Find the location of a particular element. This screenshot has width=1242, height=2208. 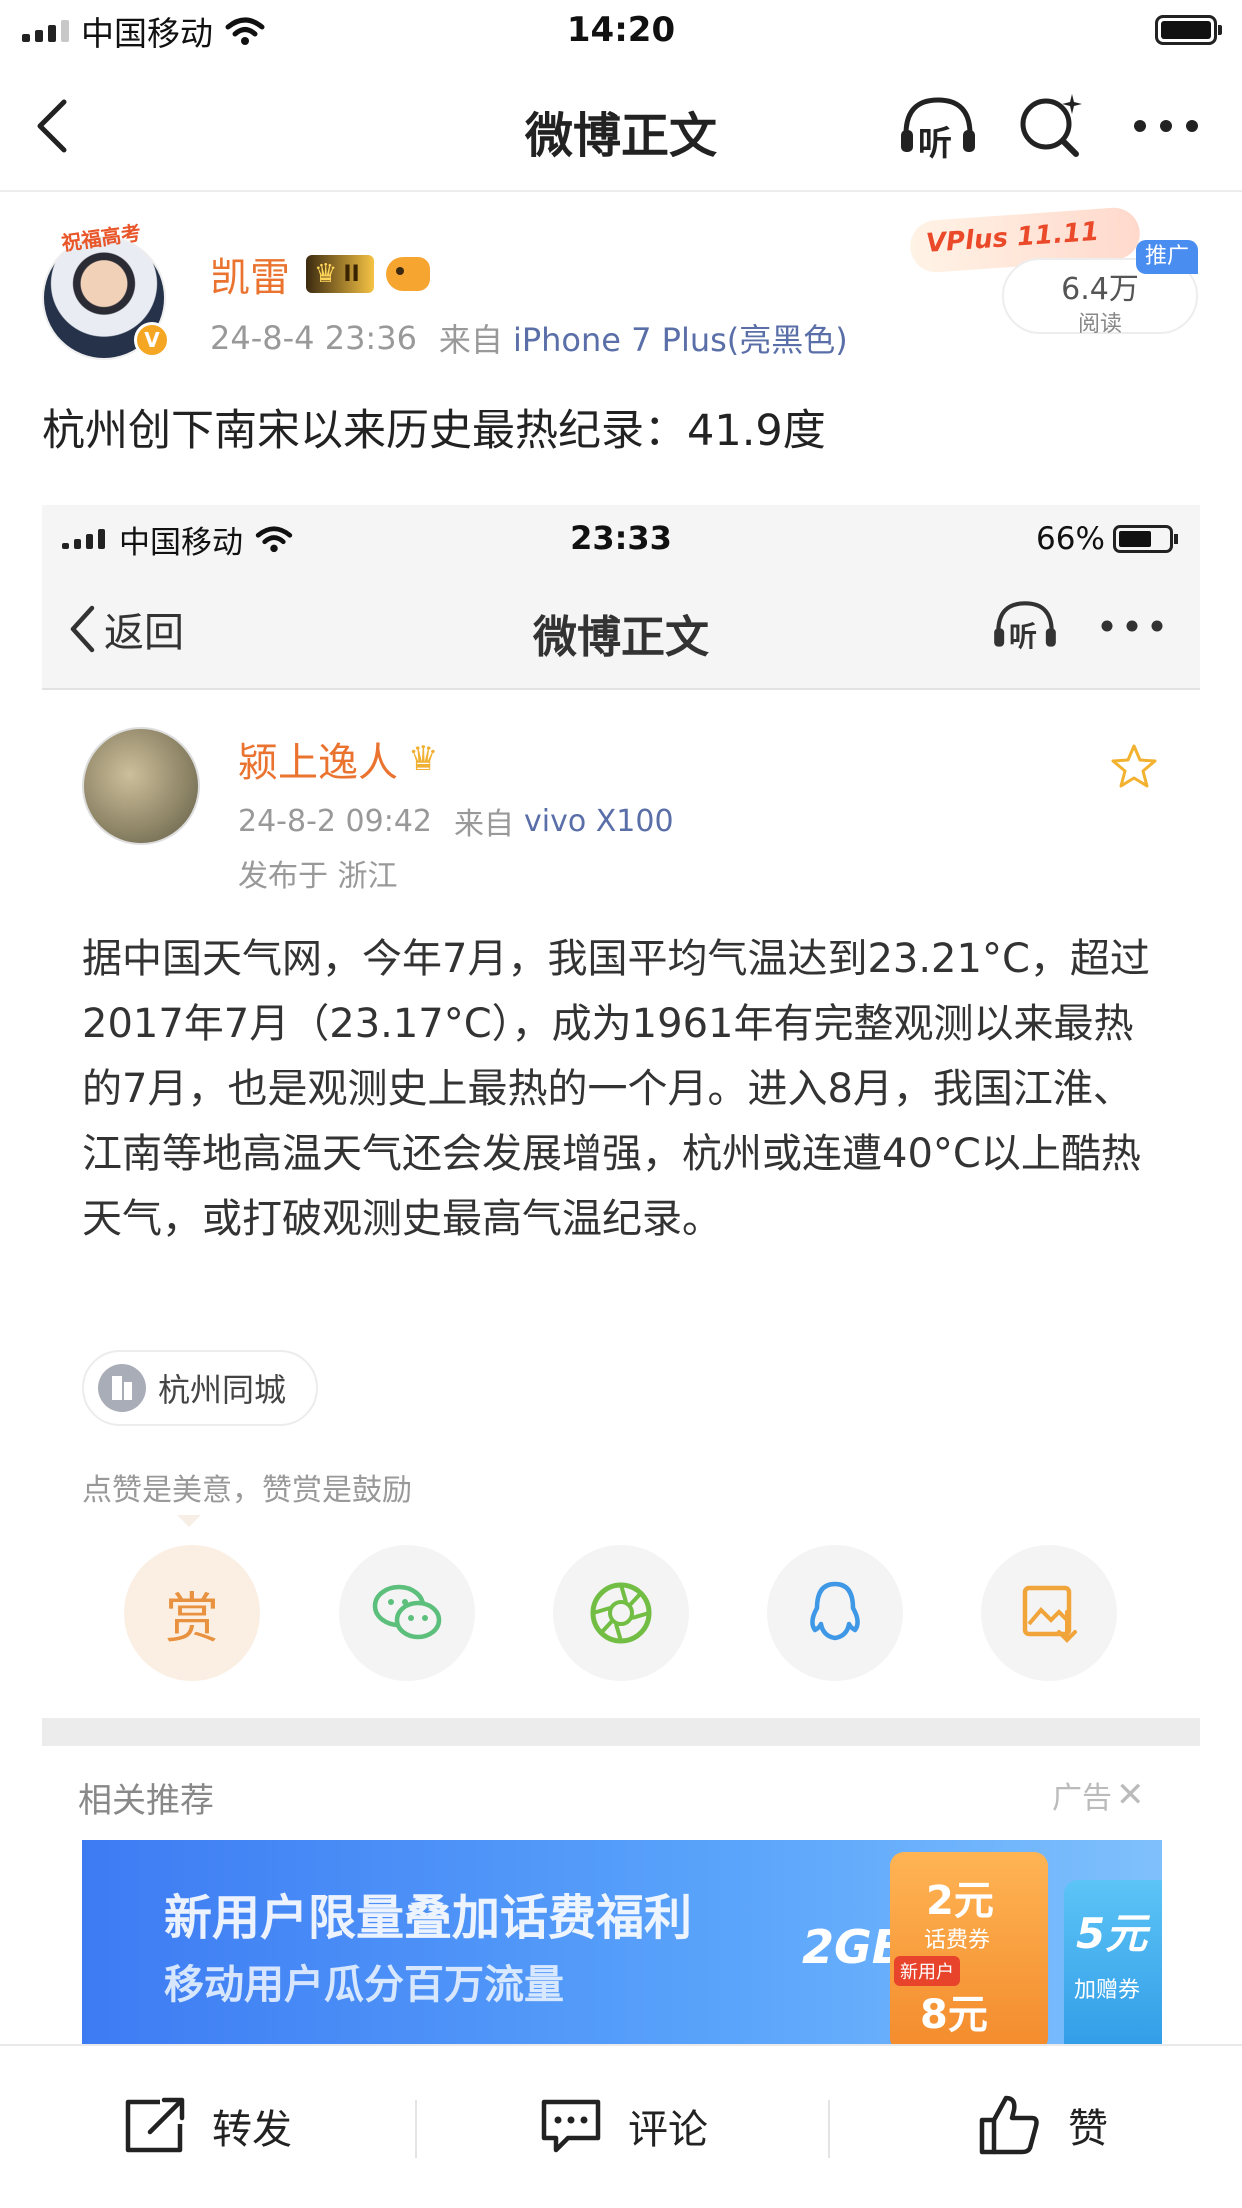

banner-subline: 移动用户瓜分百万流量 is located at coordinates (364, 1985).